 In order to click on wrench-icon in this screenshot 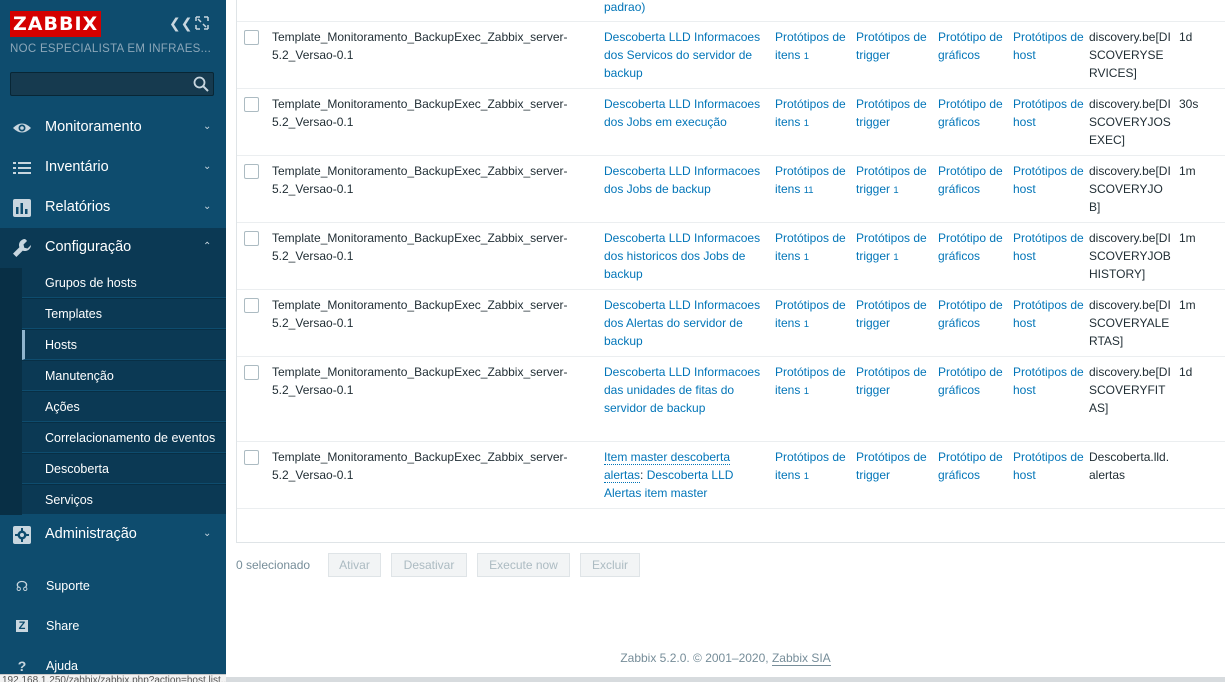, I will do `click(22, 247)`.